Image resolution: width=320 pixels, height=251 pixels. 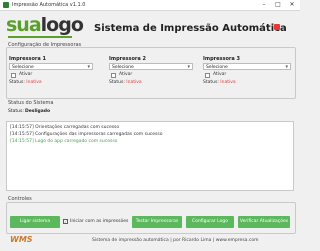 I want to click on logo-underline, so click(x=40, y=37).